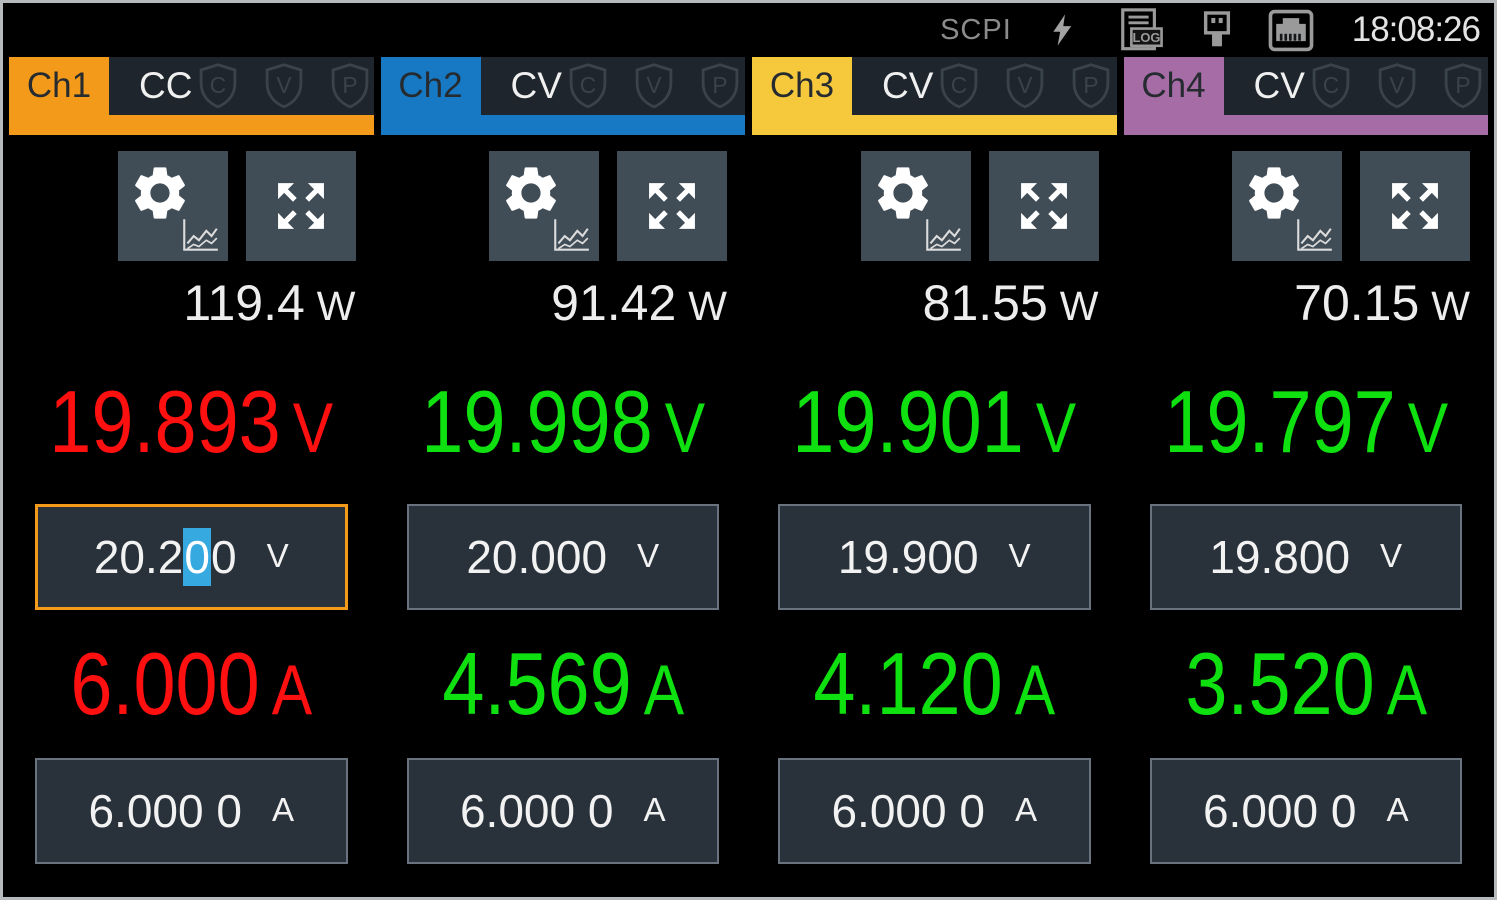 Image resolution: width=1497 pixels, height=900 pixels. I want to click on voltage-setpoint-value-tail: 0, so click(223, 556).